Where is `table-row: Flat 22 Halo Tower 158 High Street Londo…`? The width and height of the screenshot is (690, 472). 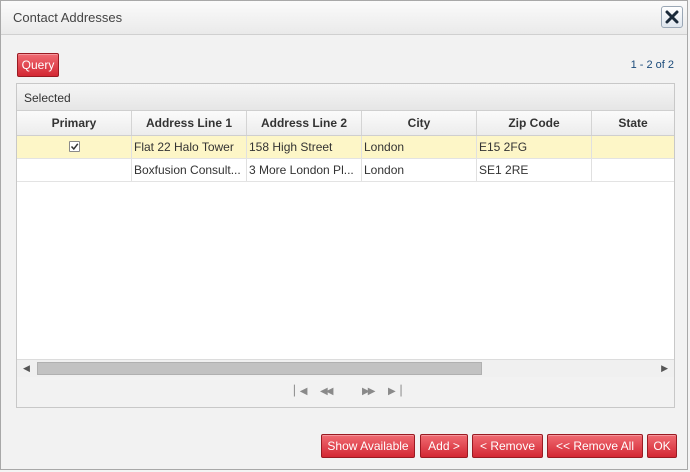 table-row: Flat 22 Halo Tower 158 High Street Londo… is located at coordinates (345, 147).